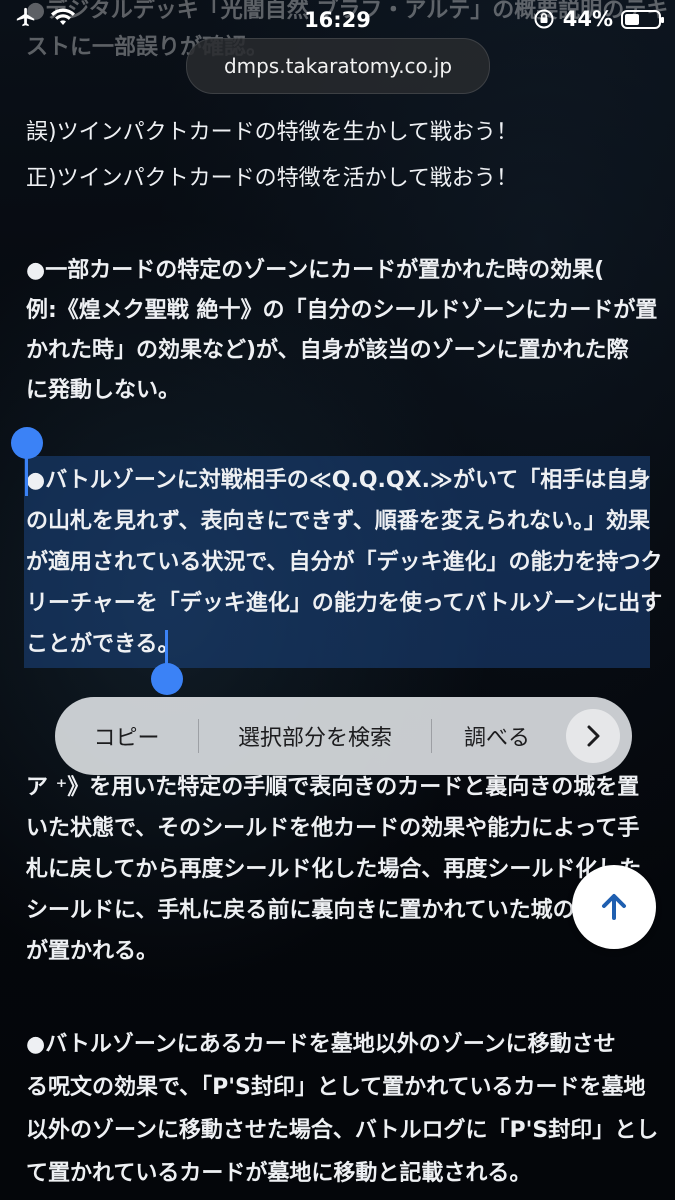 The height and width of the screenshot is (1200, 675). What do you see at coordinates (272, 132) in the screenshot?
I see `wrong-line: 誤)ツインパクトカードの特徴を生かして戦おう！` at bounding box center [272, 132].